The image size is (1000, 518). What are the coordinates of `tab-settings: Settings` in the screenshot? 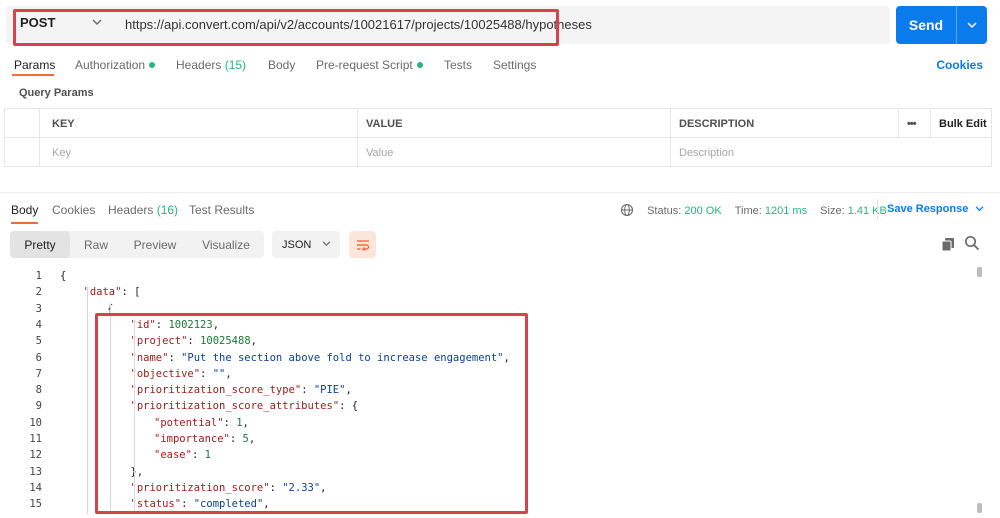 It's located at (514, 65).